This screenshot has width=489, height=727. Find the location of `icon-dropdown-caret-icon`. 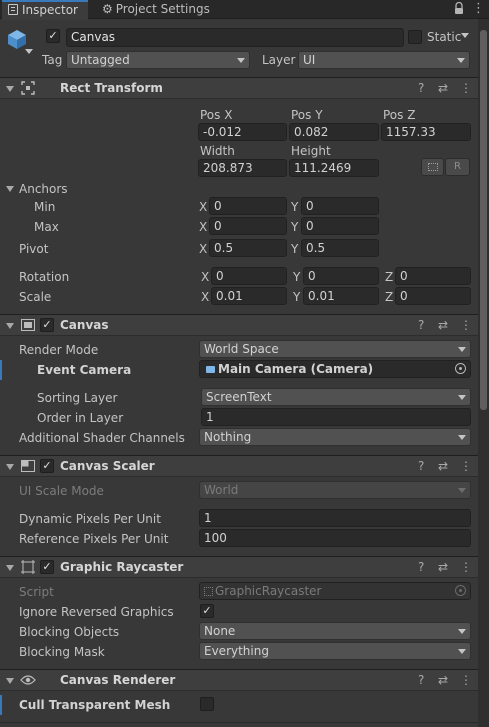

icon-dropdown-caret-icon is located at coordinates (29, 51).